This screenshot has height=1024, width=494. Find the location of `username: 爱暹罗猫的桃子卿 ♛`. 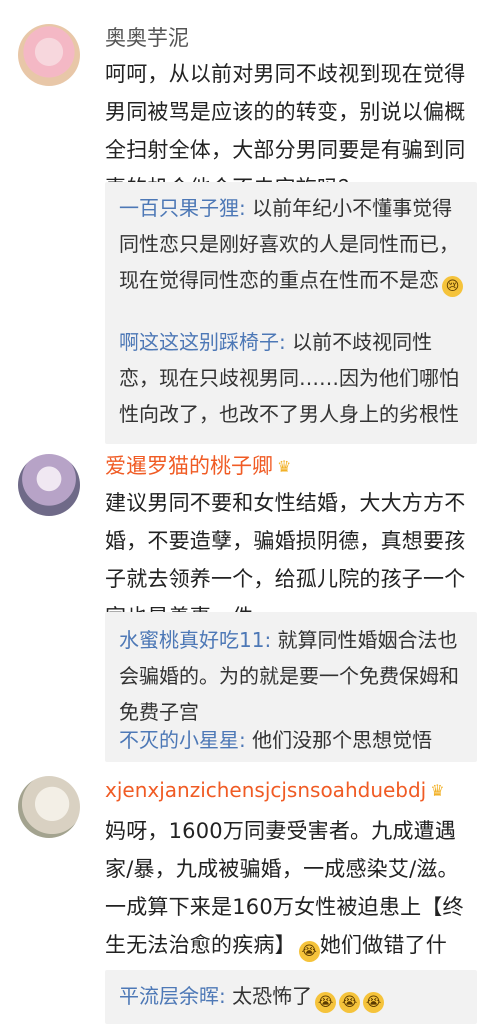

username: 爱暹罗猫的桃子卿 ♛ is located at coordinates (198, 466).